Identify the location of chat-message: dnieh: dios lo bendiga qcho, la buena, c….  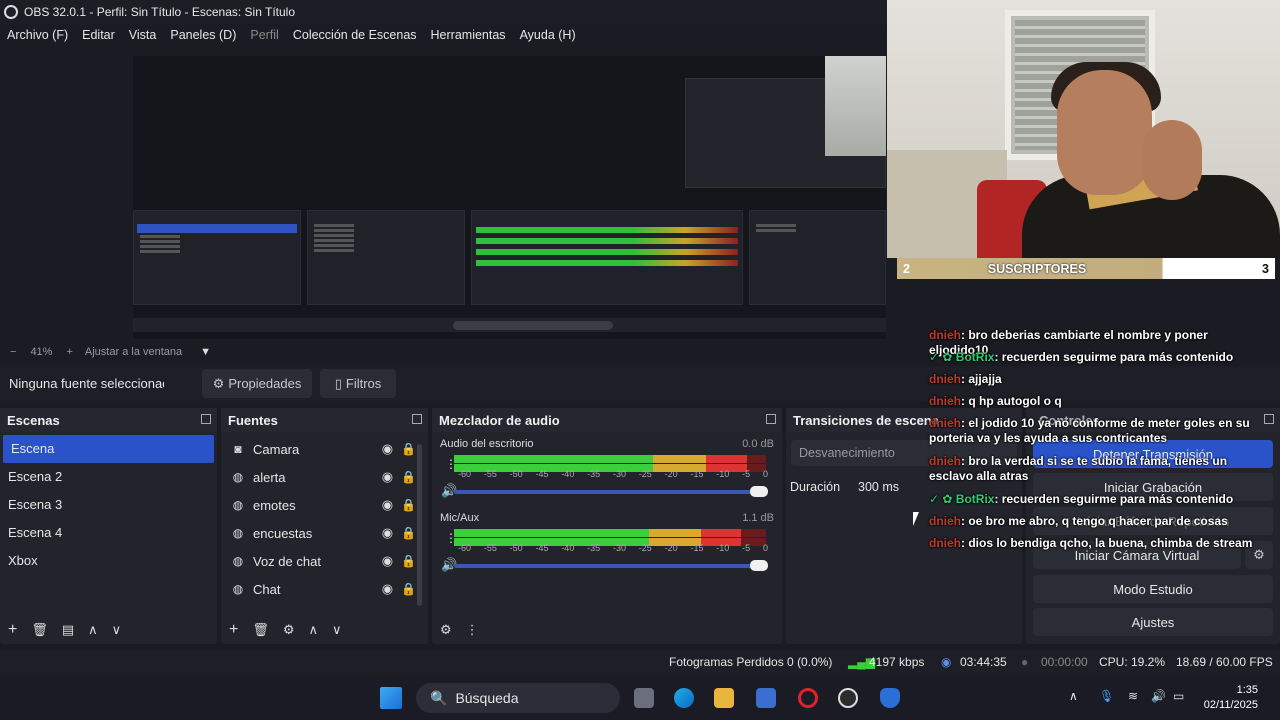
(1091, 543).